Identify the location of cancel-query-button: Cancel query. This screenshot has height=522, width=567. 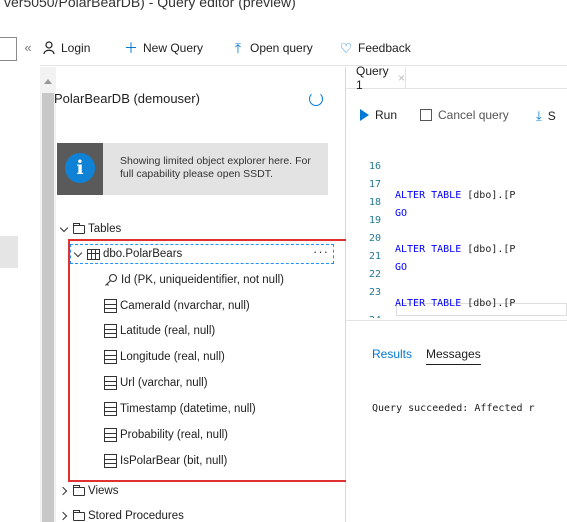
(464, 115).